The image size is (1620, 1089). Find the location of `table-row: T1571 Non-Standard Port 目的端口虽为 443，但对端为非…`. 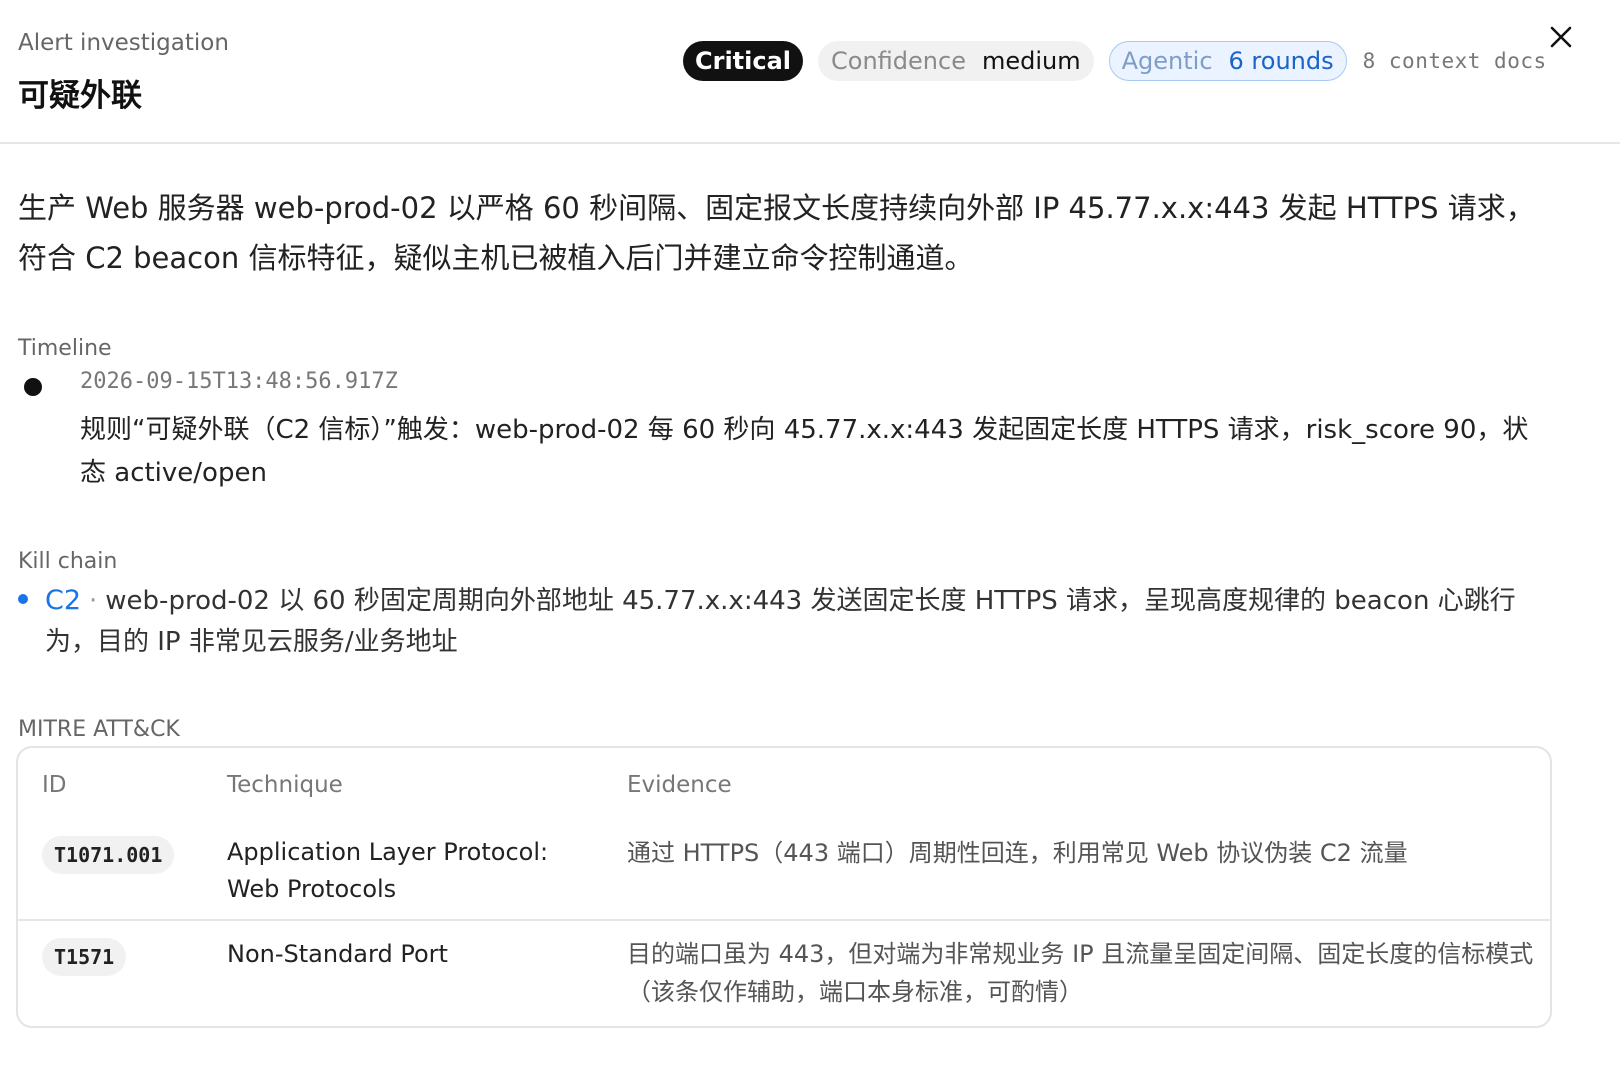

table-row: T1571 Non-Standard Port 目的端口虽为 443，但对端为非… is located at coordinates (784, 973).